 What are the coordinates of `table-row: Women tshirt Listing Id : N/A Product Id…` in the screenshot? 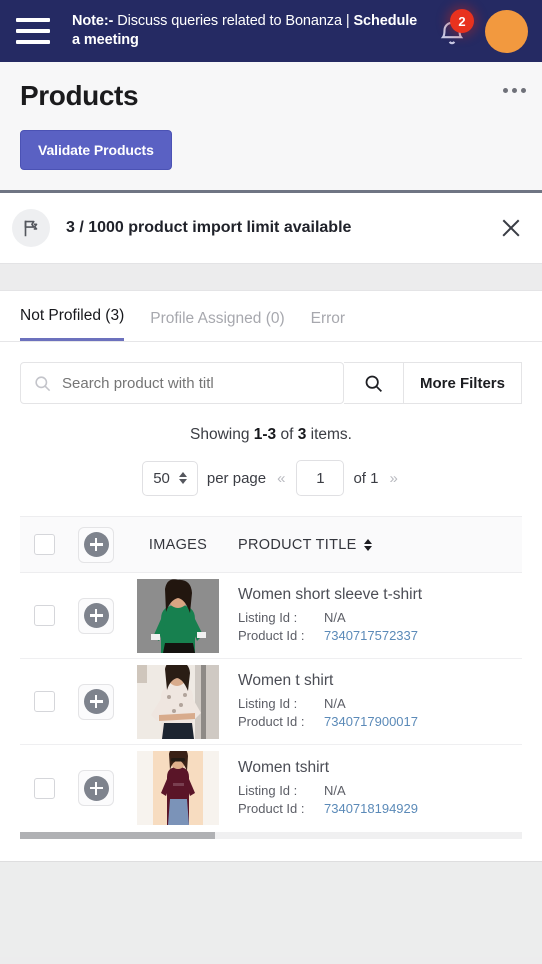 It's located at (271, 788).